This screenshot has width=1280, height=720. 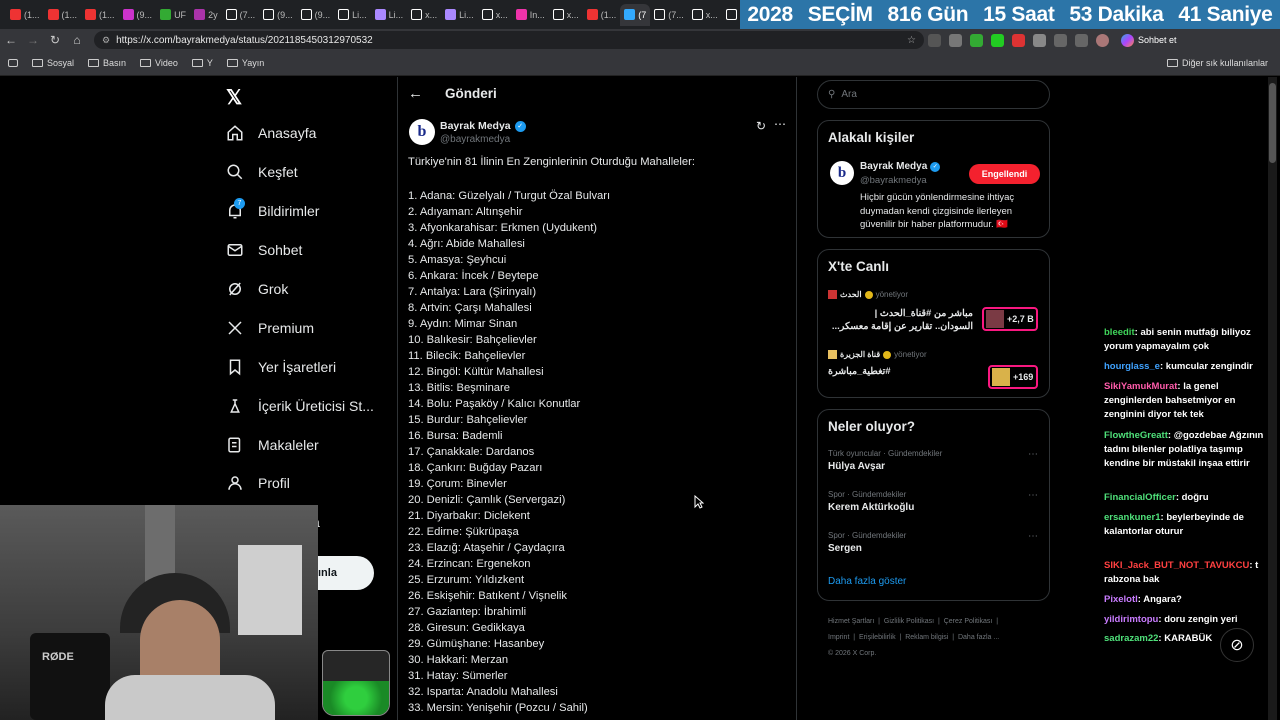 I want to click on chat-username: ersankuner1, so click(x=1132, y=517).